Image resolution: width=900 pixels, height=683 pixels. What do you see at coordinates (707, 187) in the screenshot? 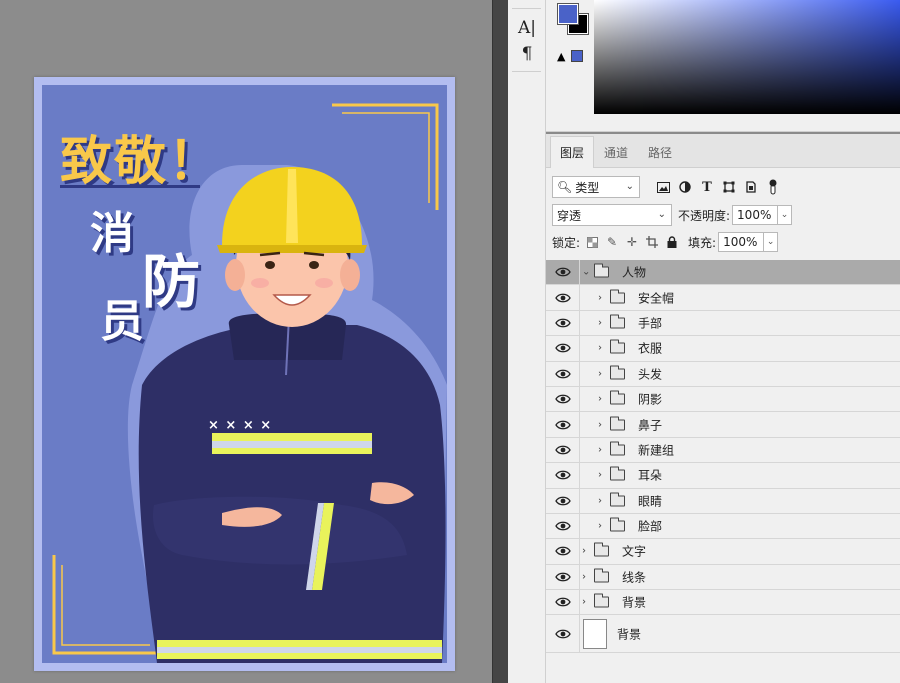
I see `type-filter-icon: T` at bounding box center [707, 187].